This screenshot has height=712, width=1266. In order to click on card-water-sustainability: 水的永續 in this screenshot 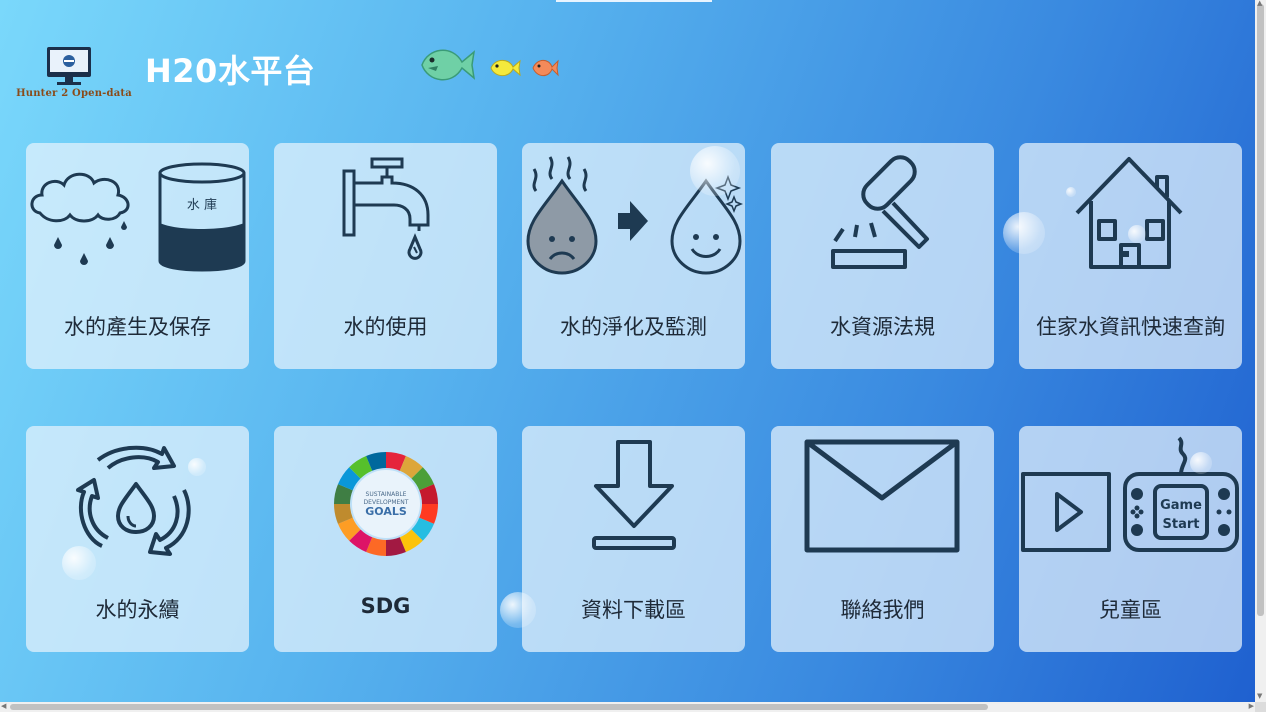, I will do `click(137, 539)`.